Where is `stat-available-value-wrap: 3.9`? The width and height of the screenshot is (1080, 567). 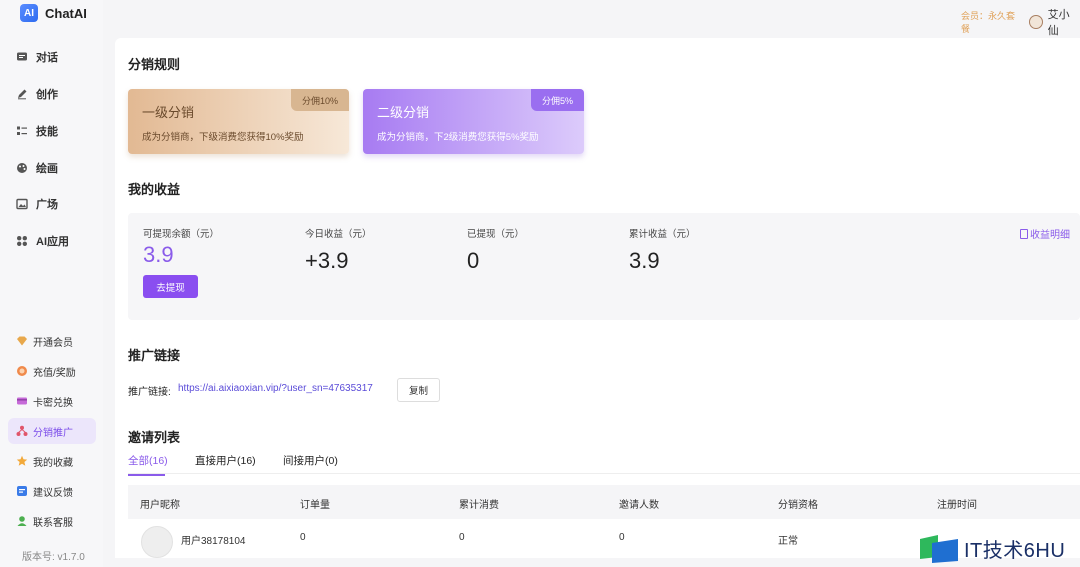
stat-available-value-wrap: 3.9 is located at coordinates (158, 255).